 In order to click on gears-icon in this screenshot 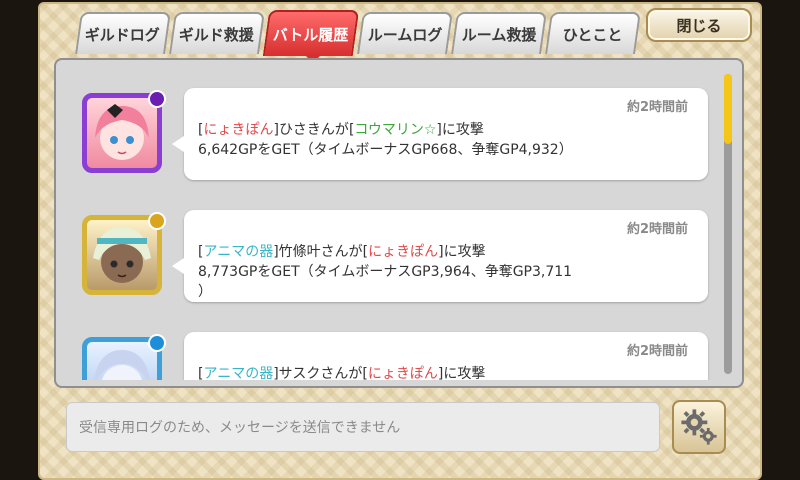, I will do `click(699, 427)`.